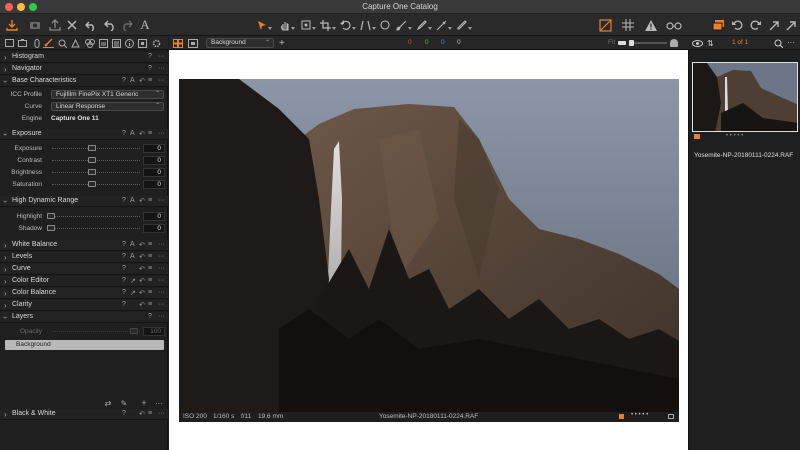 Image resolution: width=800 pixels, height=450 pixels. I want to click on exposure-warning-icon, so click(605, 25).